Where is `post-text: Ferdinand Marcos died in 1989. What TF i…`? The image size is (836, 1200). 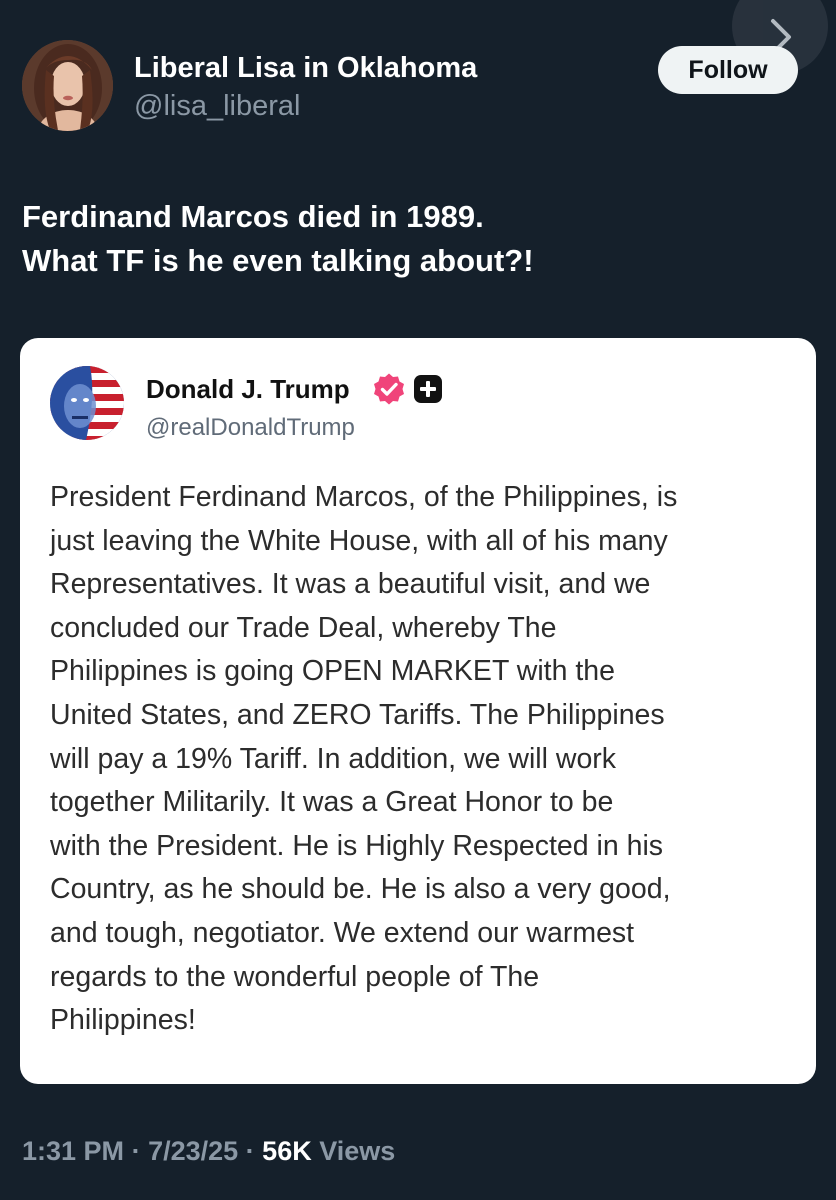
post-text: Ferdinand Marcos died in 1989. What TF i… is located at coordinates (417, 239).